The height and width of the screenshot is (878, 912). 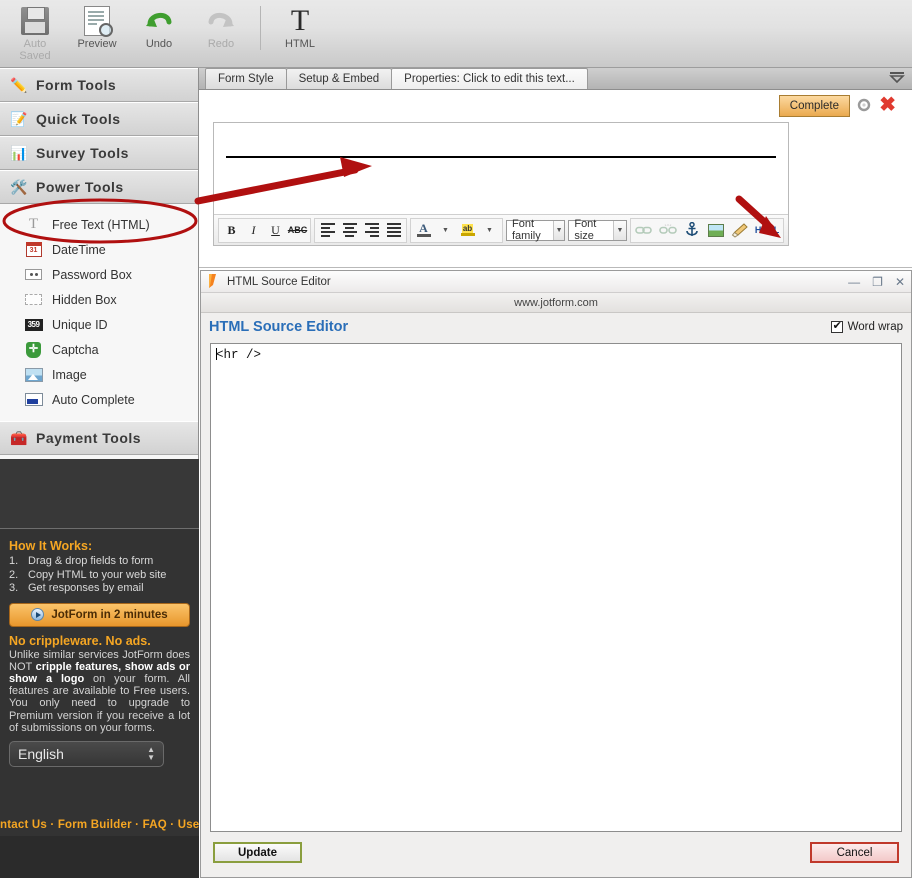 What do you see at coordinates (667, 230) in the screenshot?
I see `unlink-icon` at bounding box center [667, 230].